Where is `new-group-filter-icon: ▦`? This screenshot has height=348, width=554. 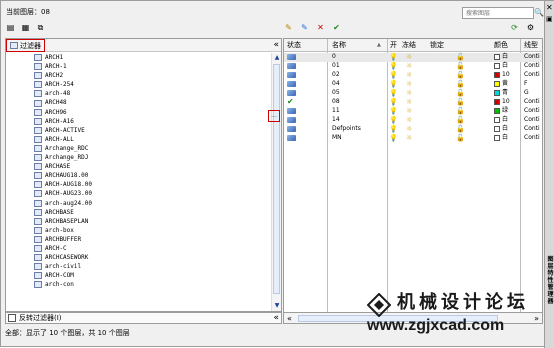 new-group-filter-icon: ▦ is located at coordinates (25, 27).